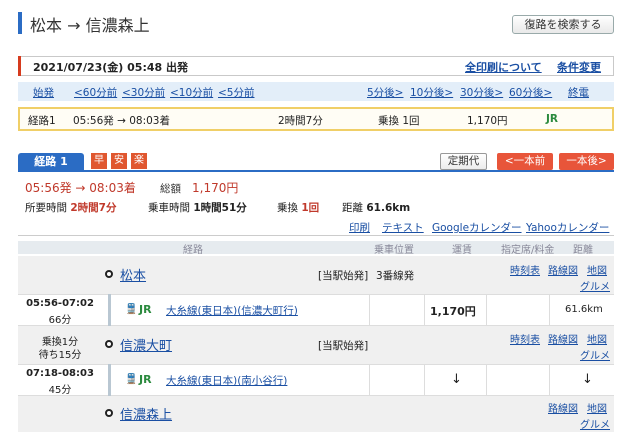  What do you see at coordinates (133, 274) in the screenshot?
I see `station-matsumoto: 松本` at bounding box center [133, 274].